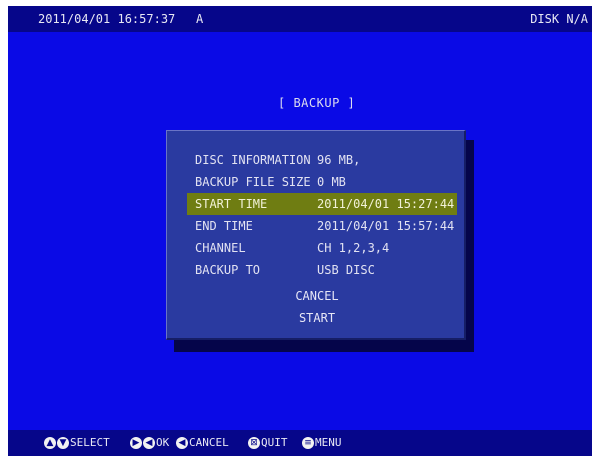 Image resolution: width=596 pixels, height=459 pixels. I want to click on hint-quit: ⊠ QUIT, so click(268, 443).